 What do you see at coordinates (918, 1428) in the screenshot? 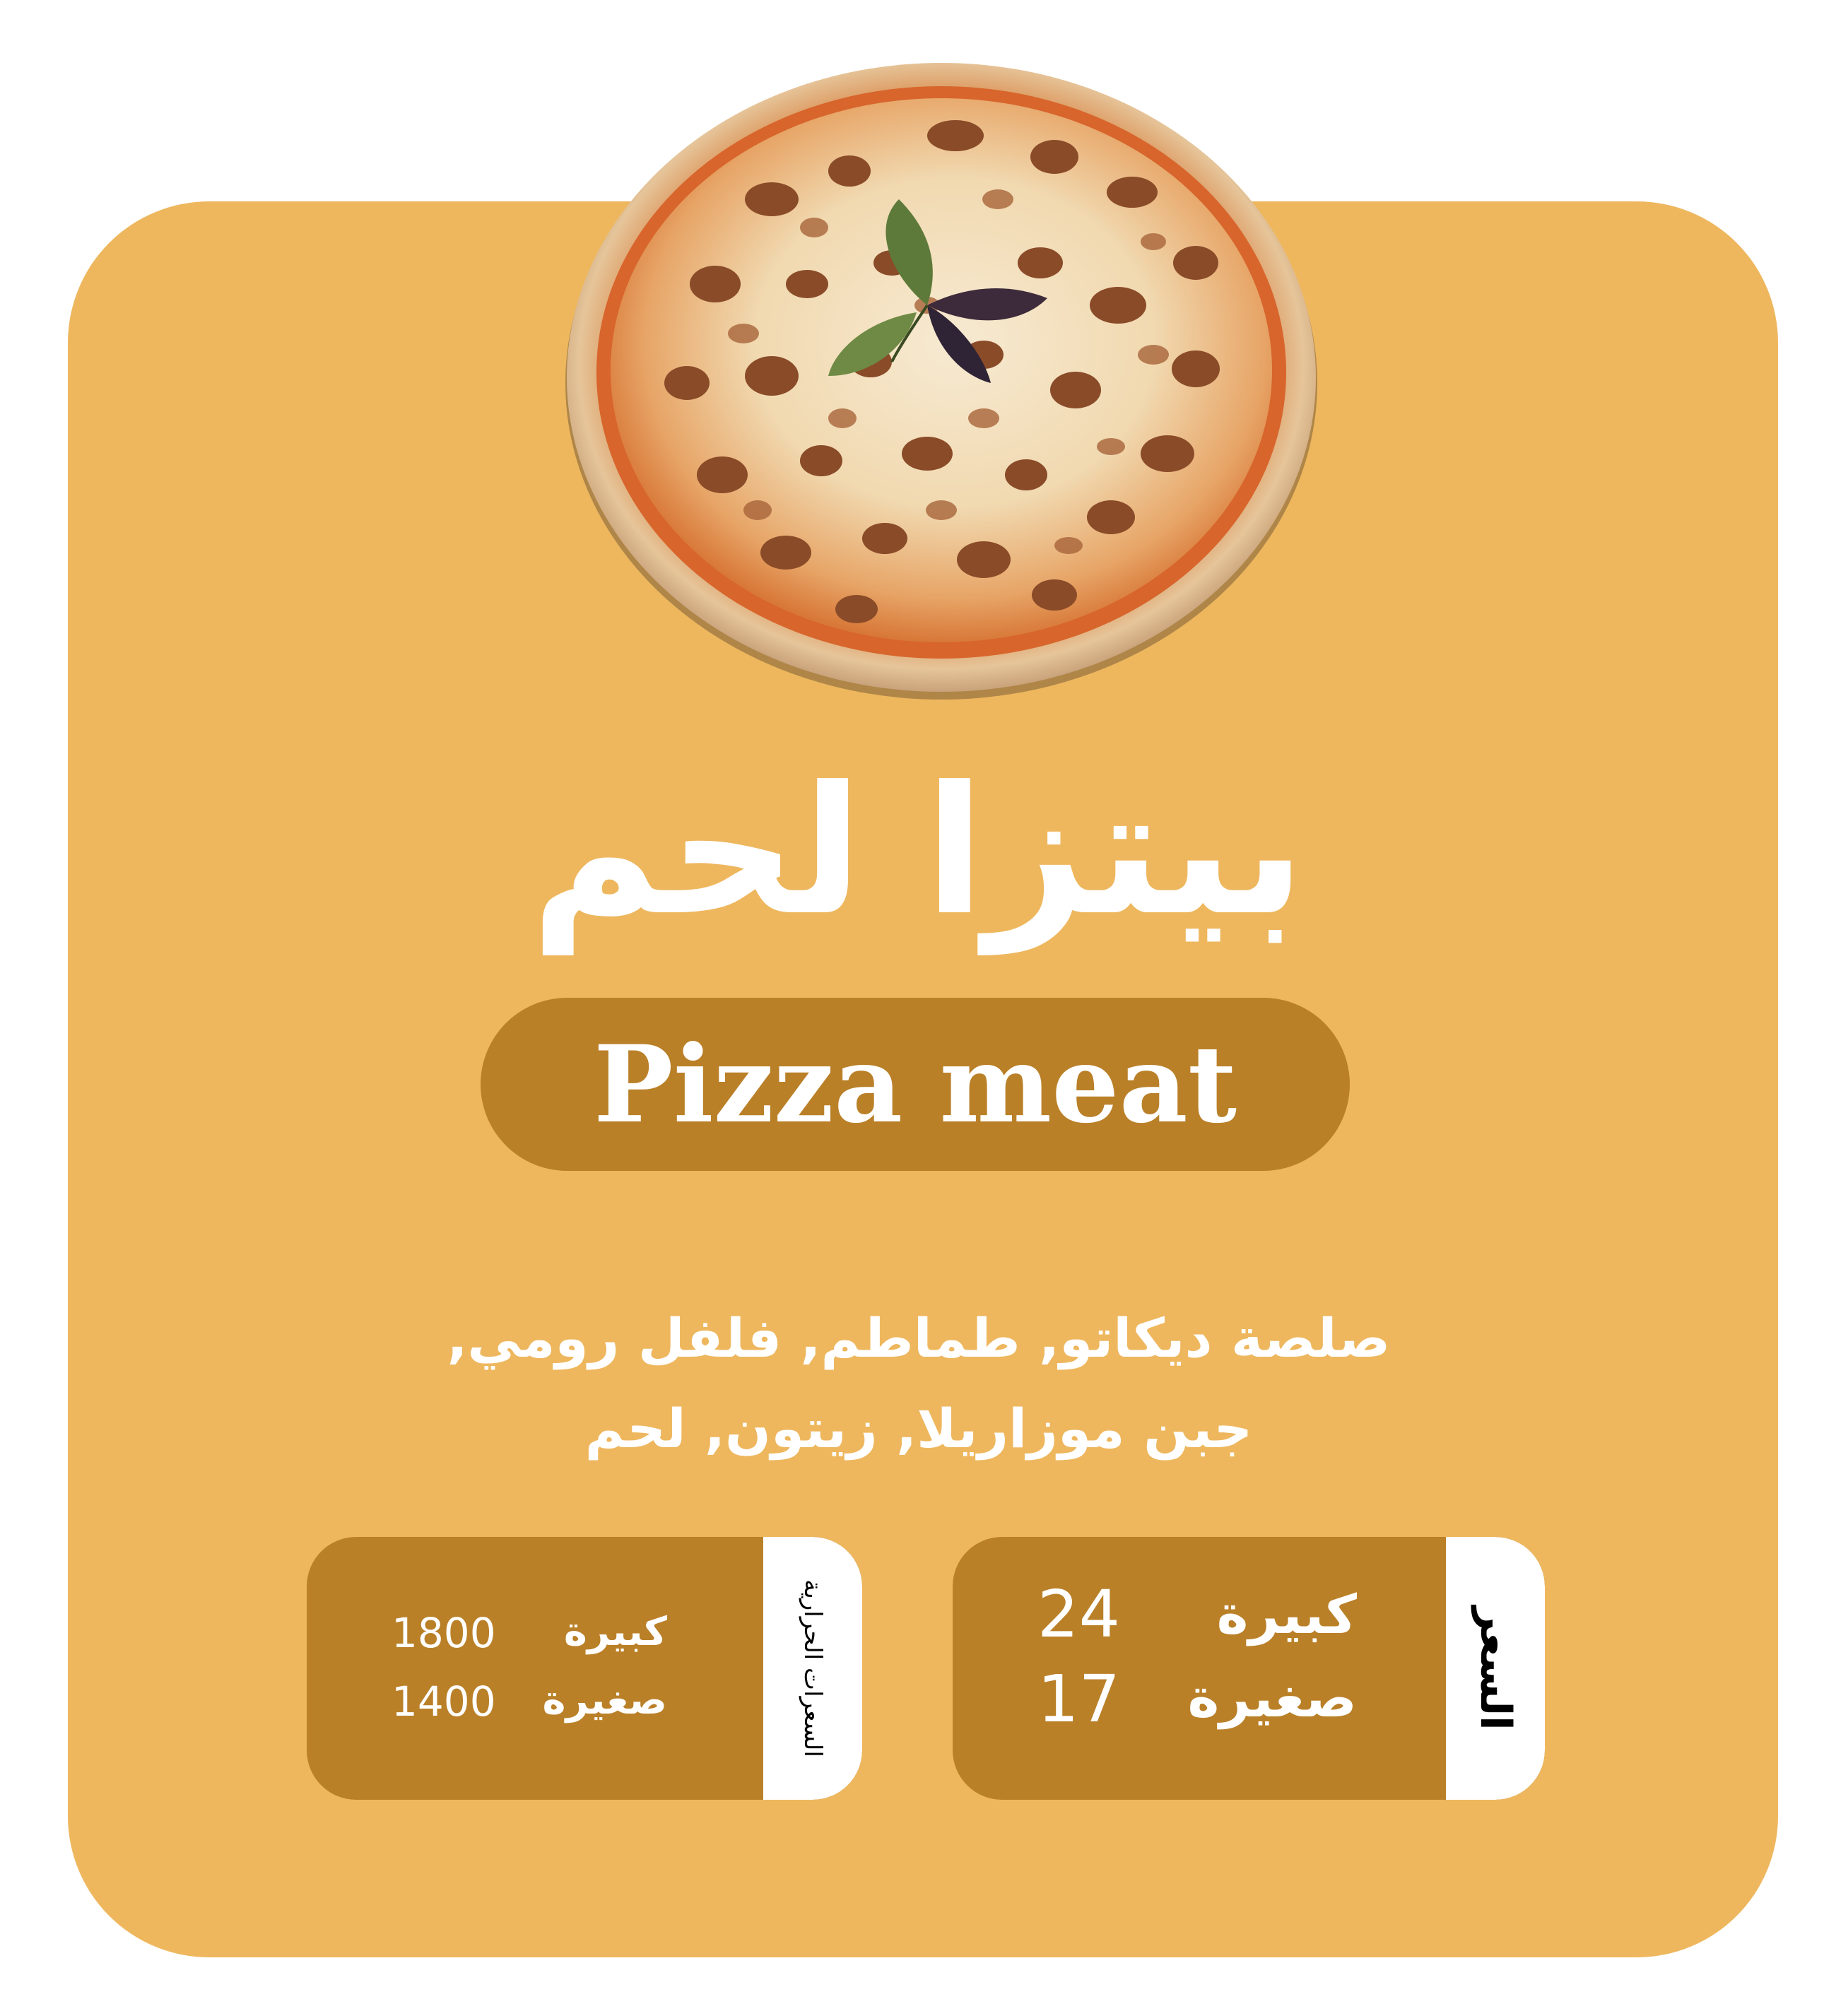
I see `ingredients-line-2: جبن موزاريلا, زيتون, لحم` at bounding box center [918, 1428].